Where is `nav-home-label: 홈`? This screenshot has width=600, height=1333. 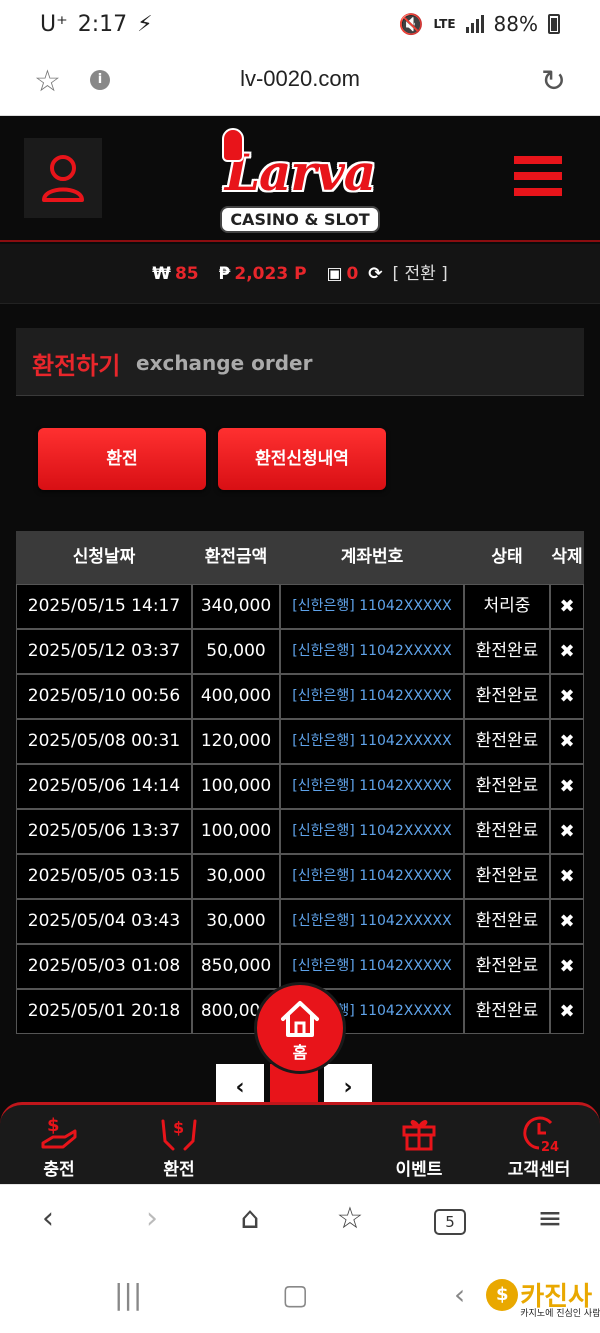 nav-home-label: 홈 is located at coordinates (300, 1052).